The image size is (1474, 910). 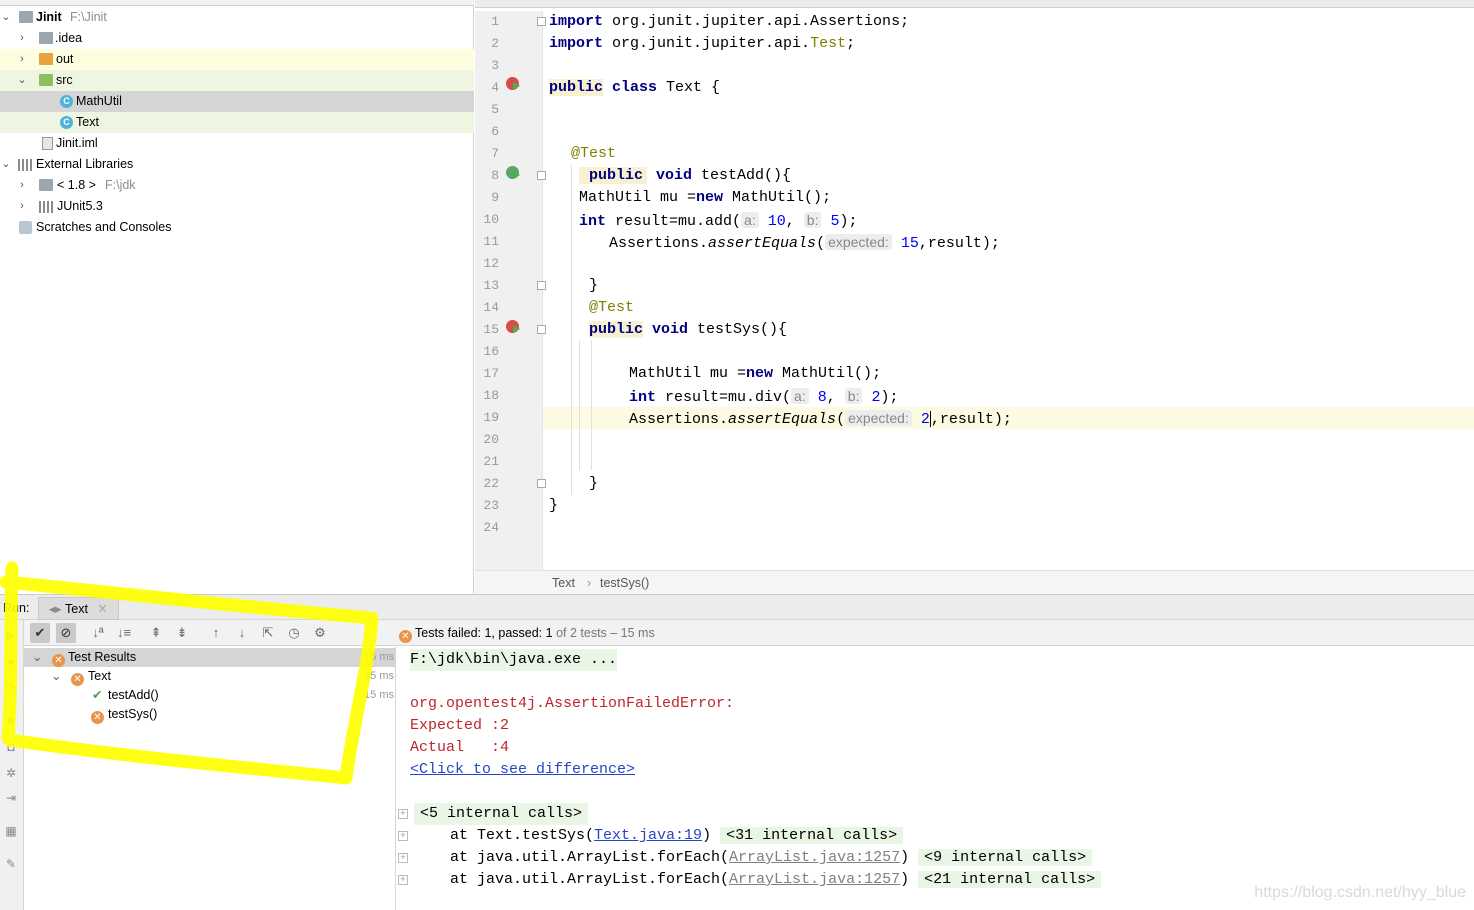 What do you see at coordinates (764, 397) in the screenshot?
I see `code-line-18: int result=mu.div(a: 8, b: 2);` at bounding box center [764, 397].